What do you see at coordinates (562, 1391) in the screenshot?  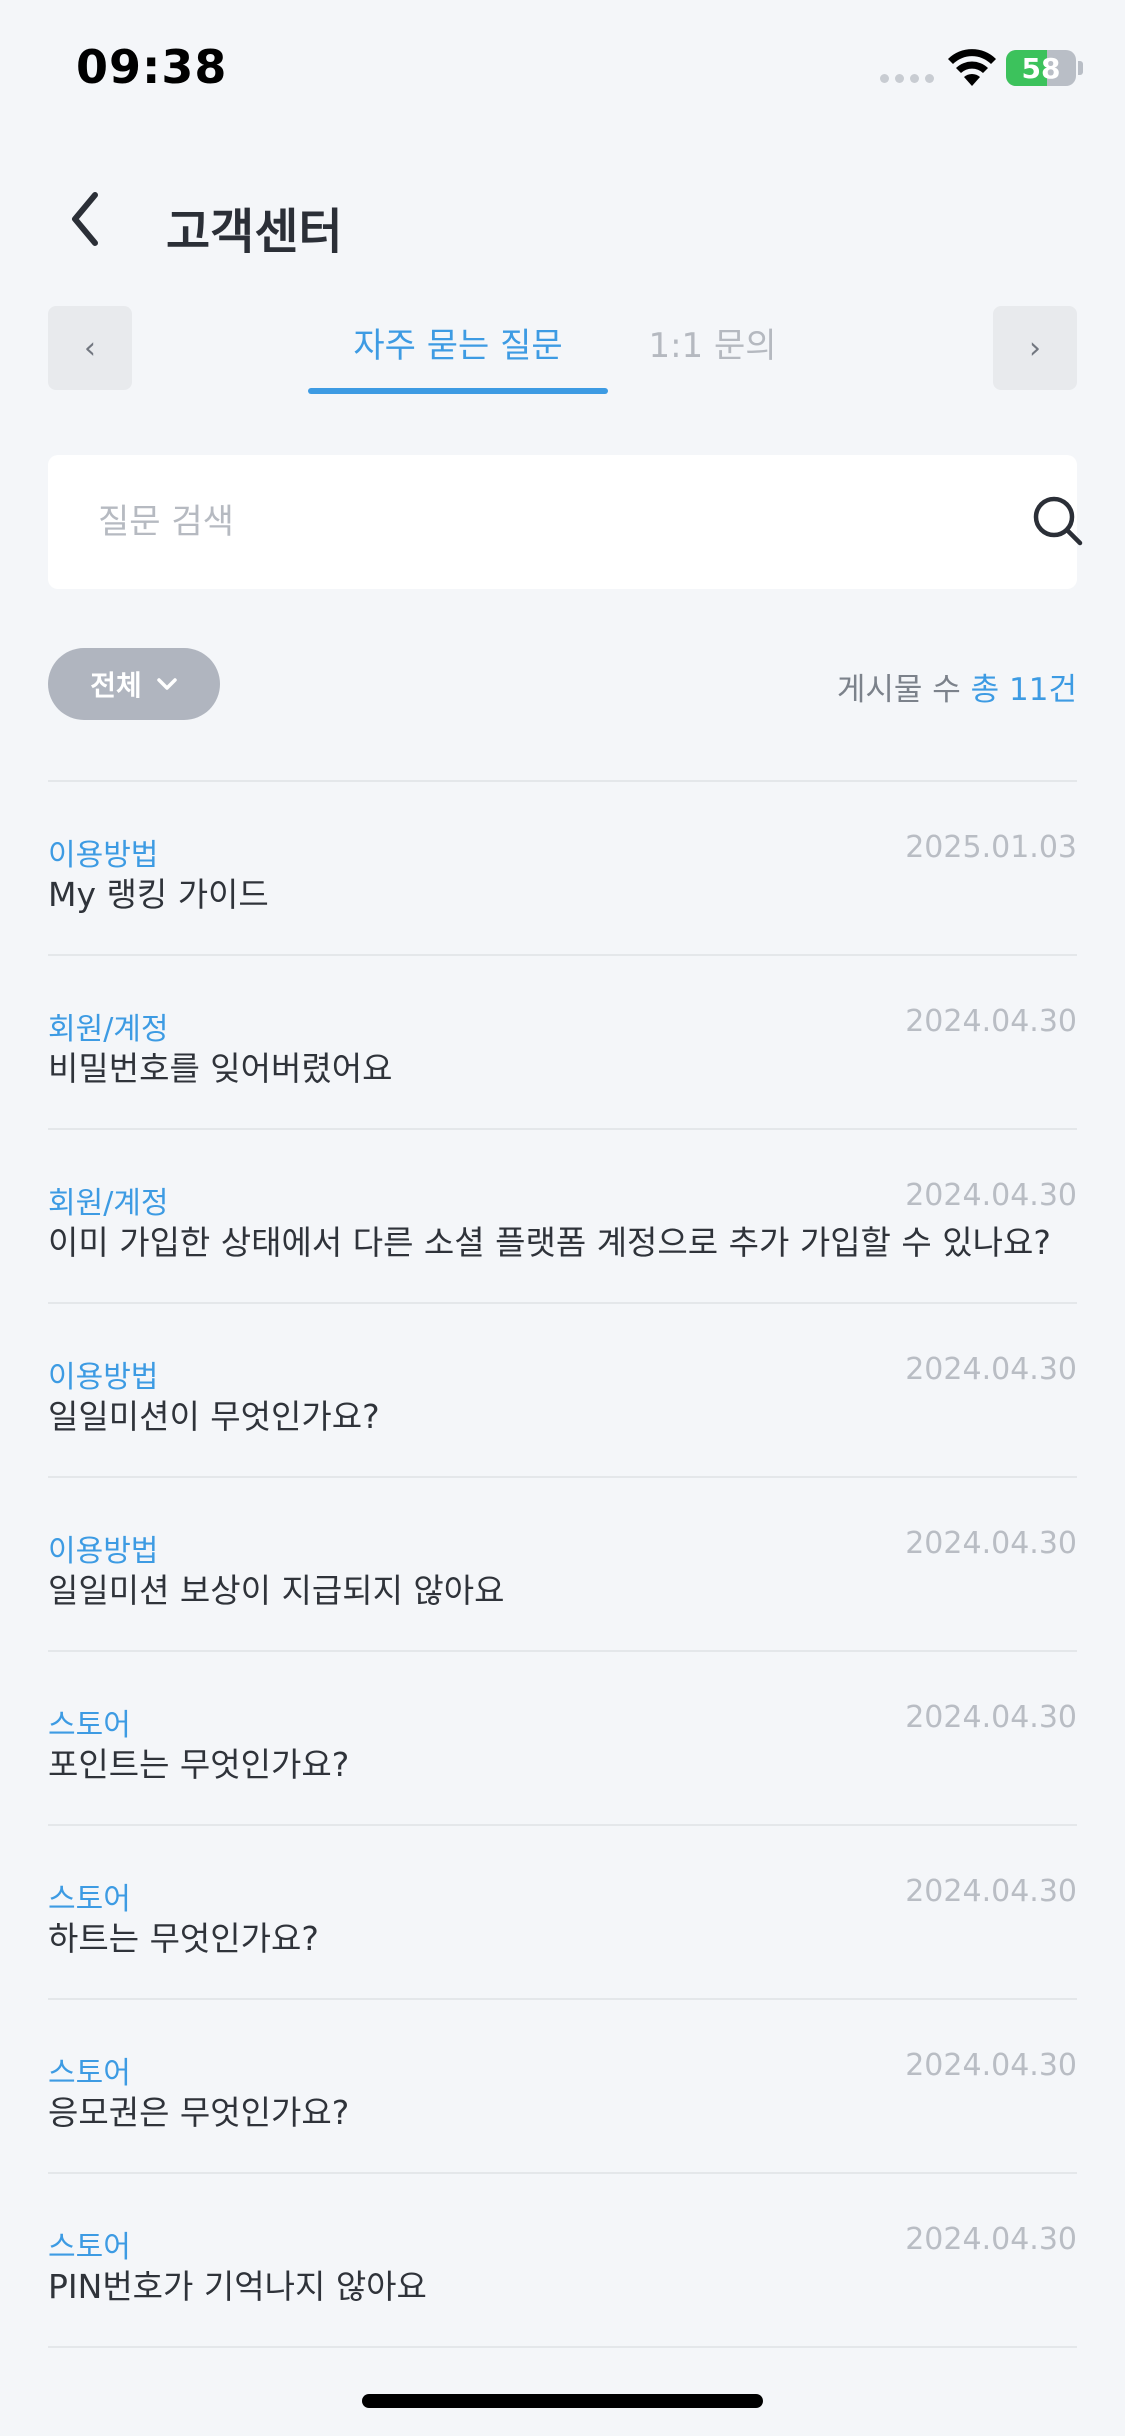 I see `faq-list-item: 이용방법 2024.04.30 일일미션이 무엇인가요?` at bounding box center [562, 1391].